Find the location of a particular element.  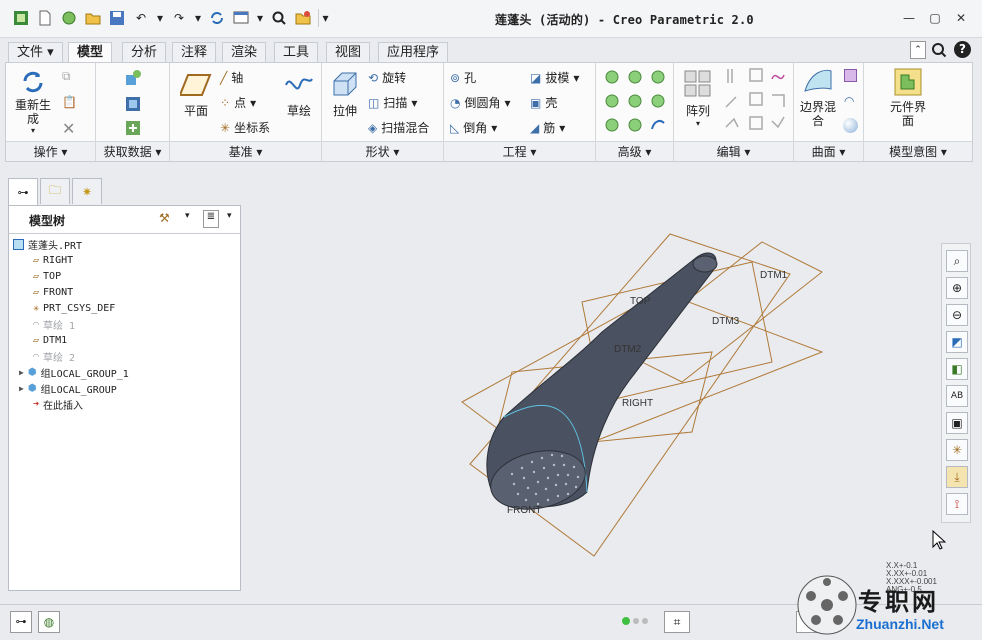

undo-dropdown-icon: ▾ is located at coordinates (160, 18).